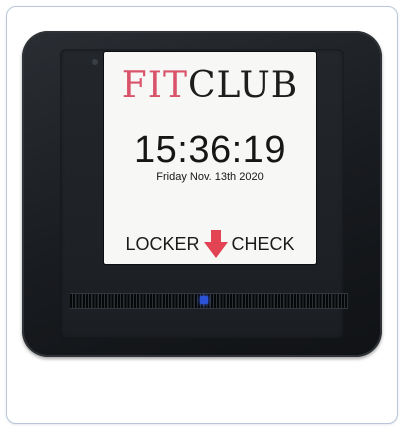 The height and width of the screenshot is (430, 404). I want to click on check-label: CHECK, so click(263, 243).